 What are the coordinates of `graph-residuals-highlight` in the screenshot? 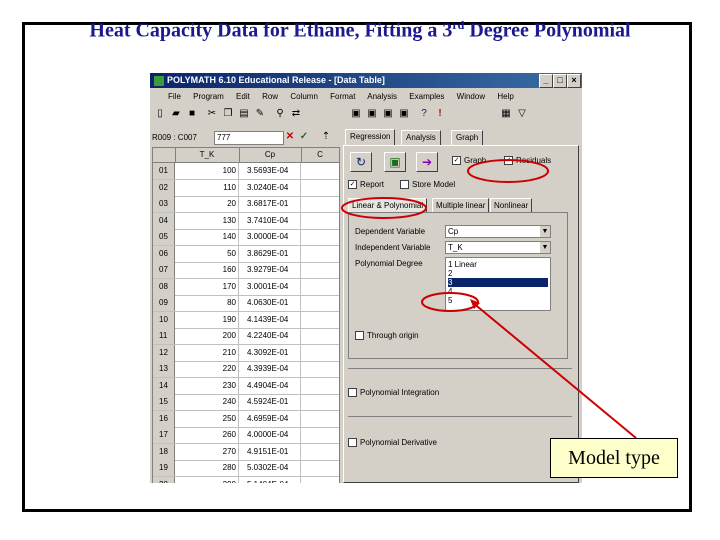 It's located at (508, 171).